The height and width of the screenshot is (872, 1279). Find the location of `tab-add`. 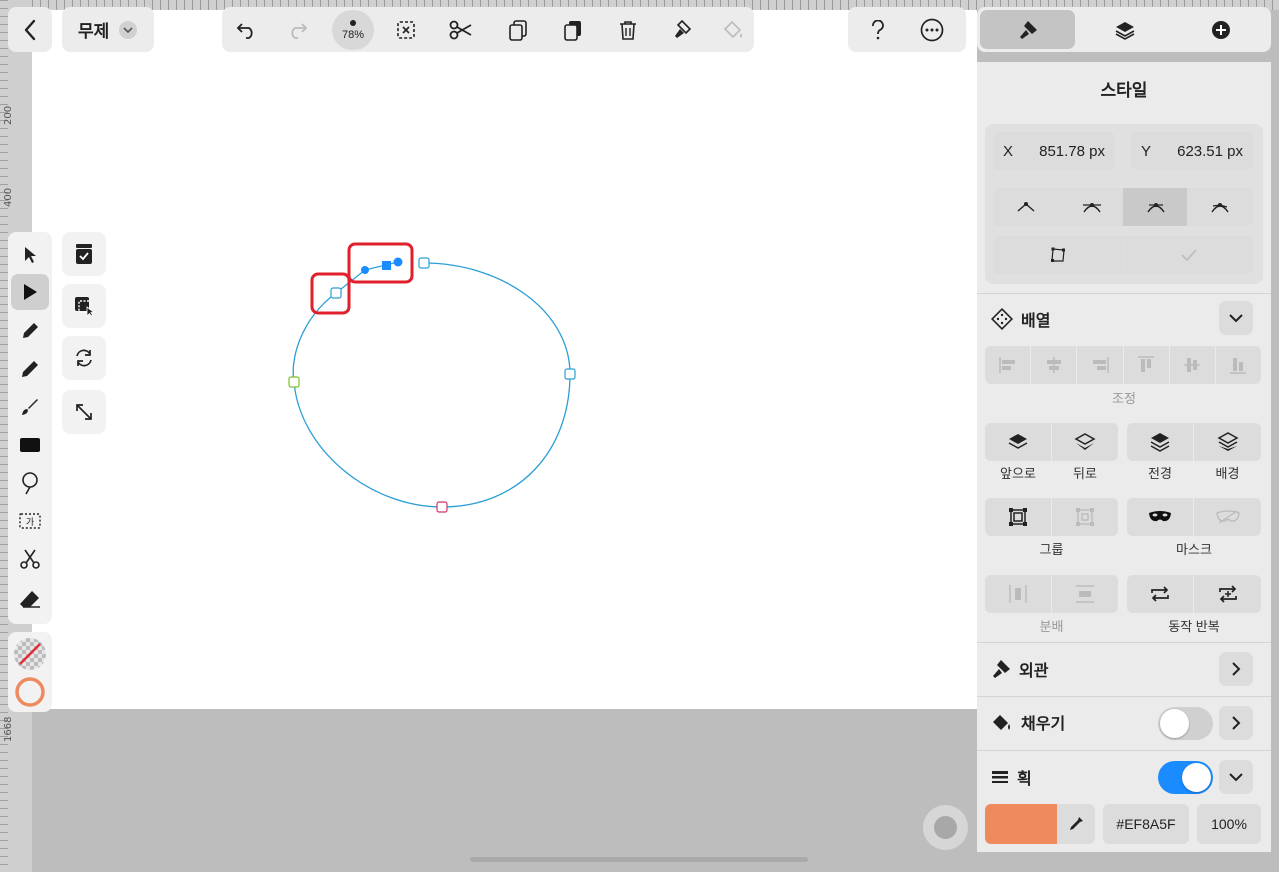

tab-add is located at coordinates (1220, 29).